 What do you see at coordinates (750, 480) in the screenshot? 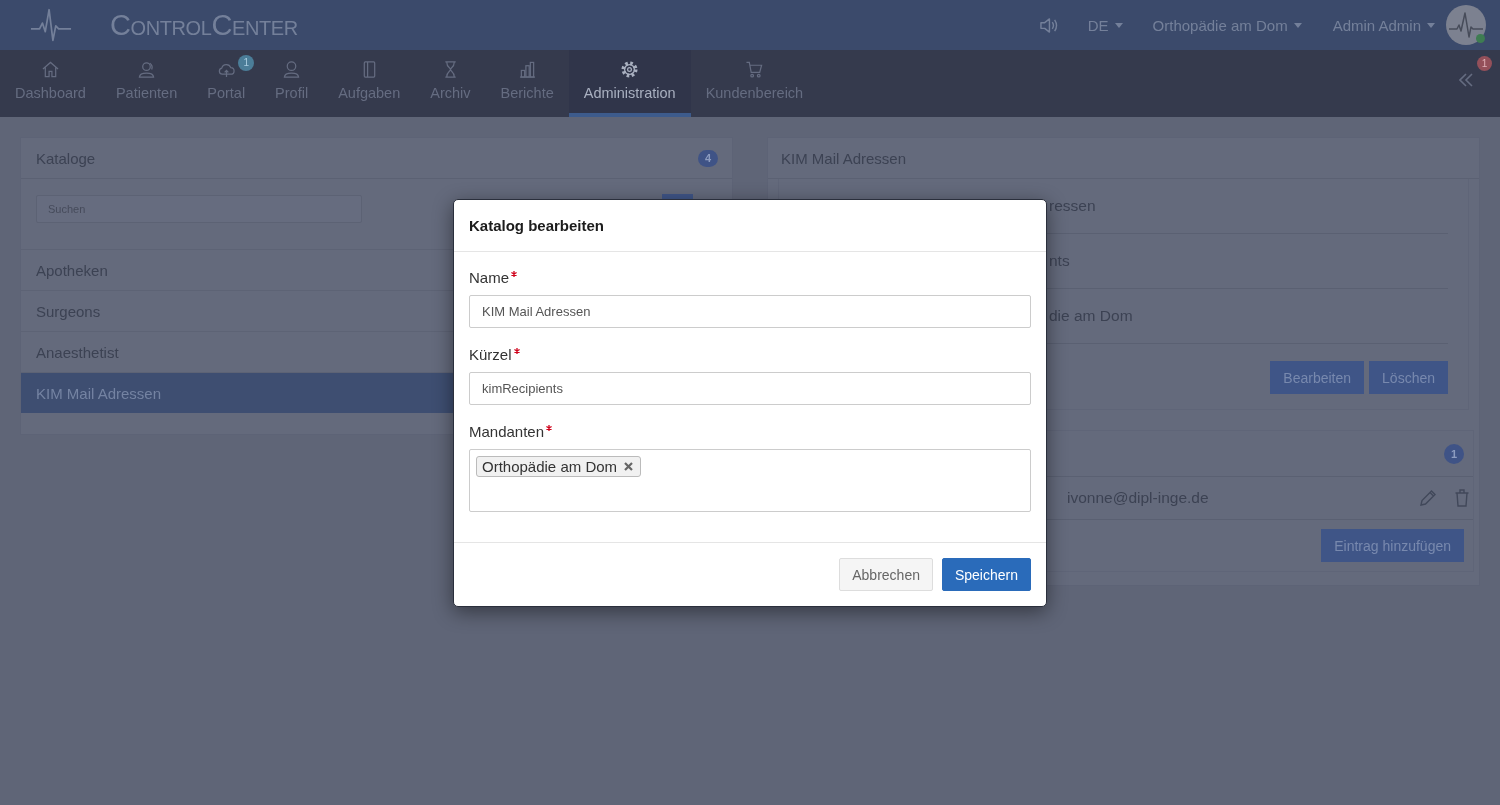
I see `tag-select-field: Orthopädie am Dom` at bounding box center [750, 480].